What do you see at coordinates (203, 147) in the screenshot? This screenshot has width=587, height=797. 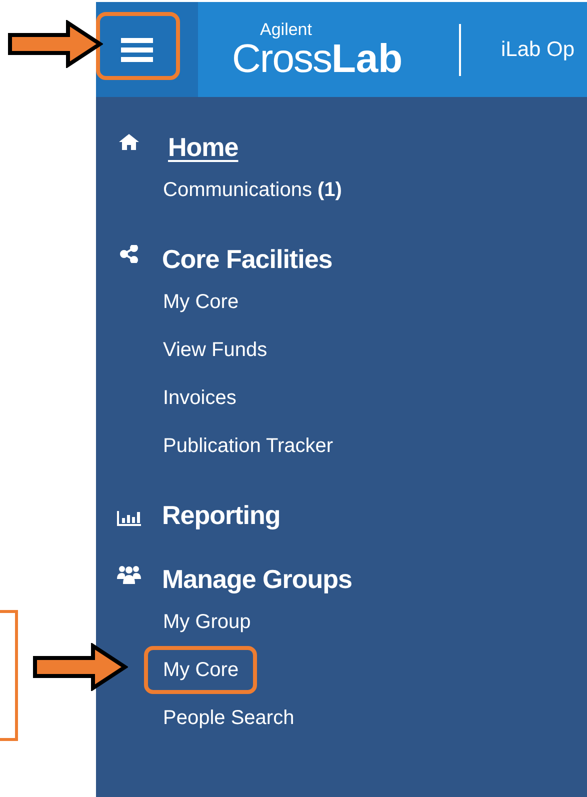 I see `section-link: Home` at bounding box center [203, 147].